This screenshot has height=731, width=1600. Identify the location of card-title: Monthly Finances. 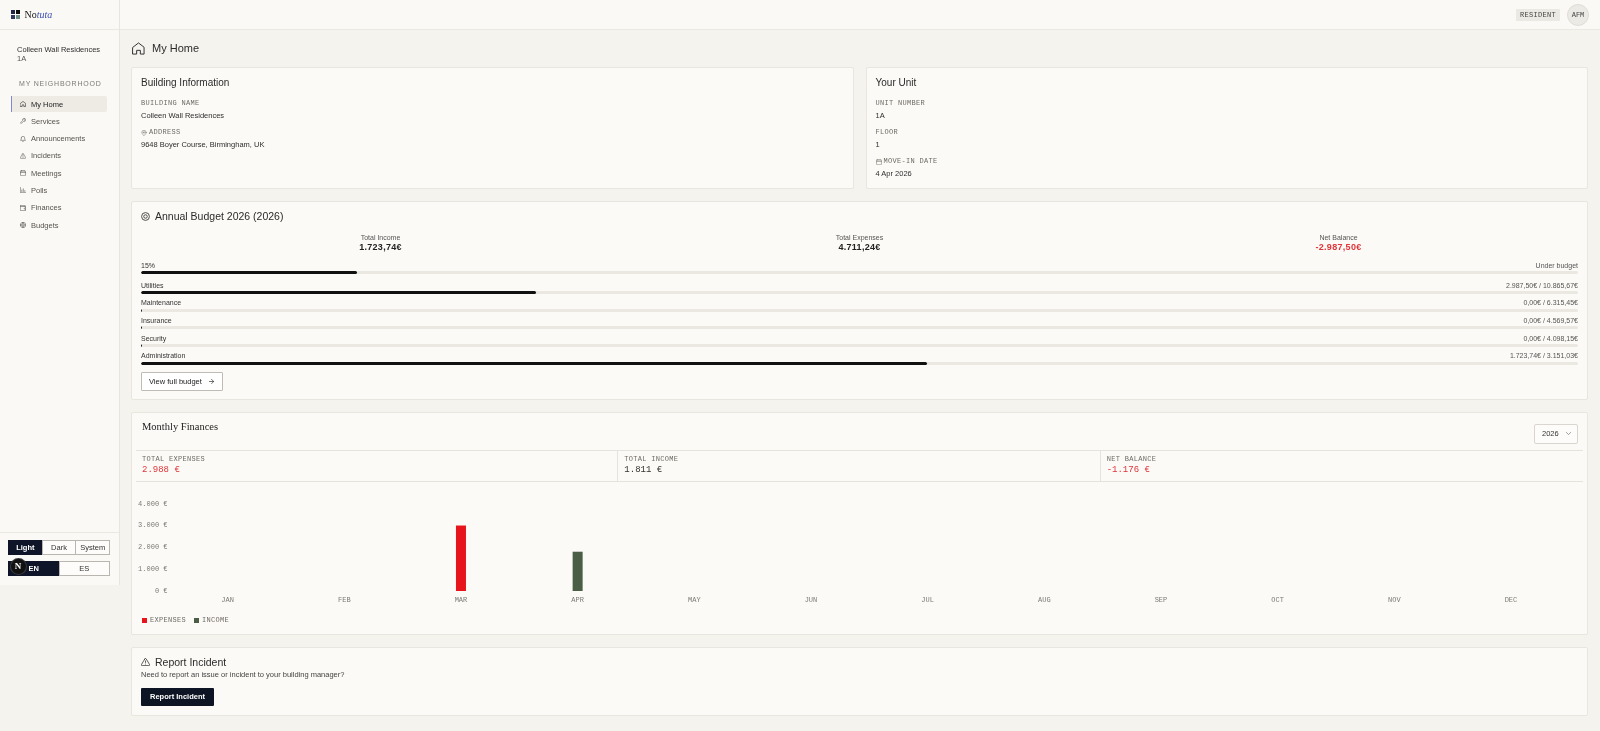
(180, 426).